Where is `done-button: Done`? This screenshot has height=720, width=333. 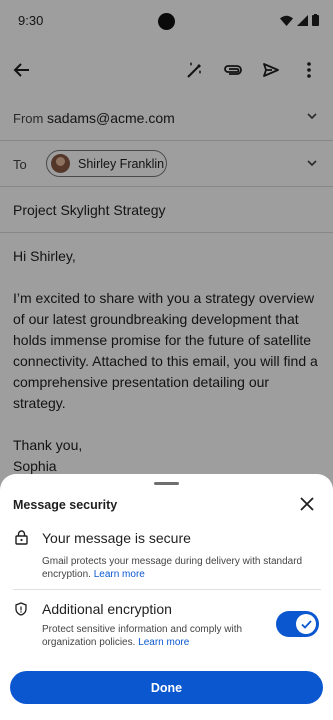 done-button: Done is located at coordinates (166, 687).